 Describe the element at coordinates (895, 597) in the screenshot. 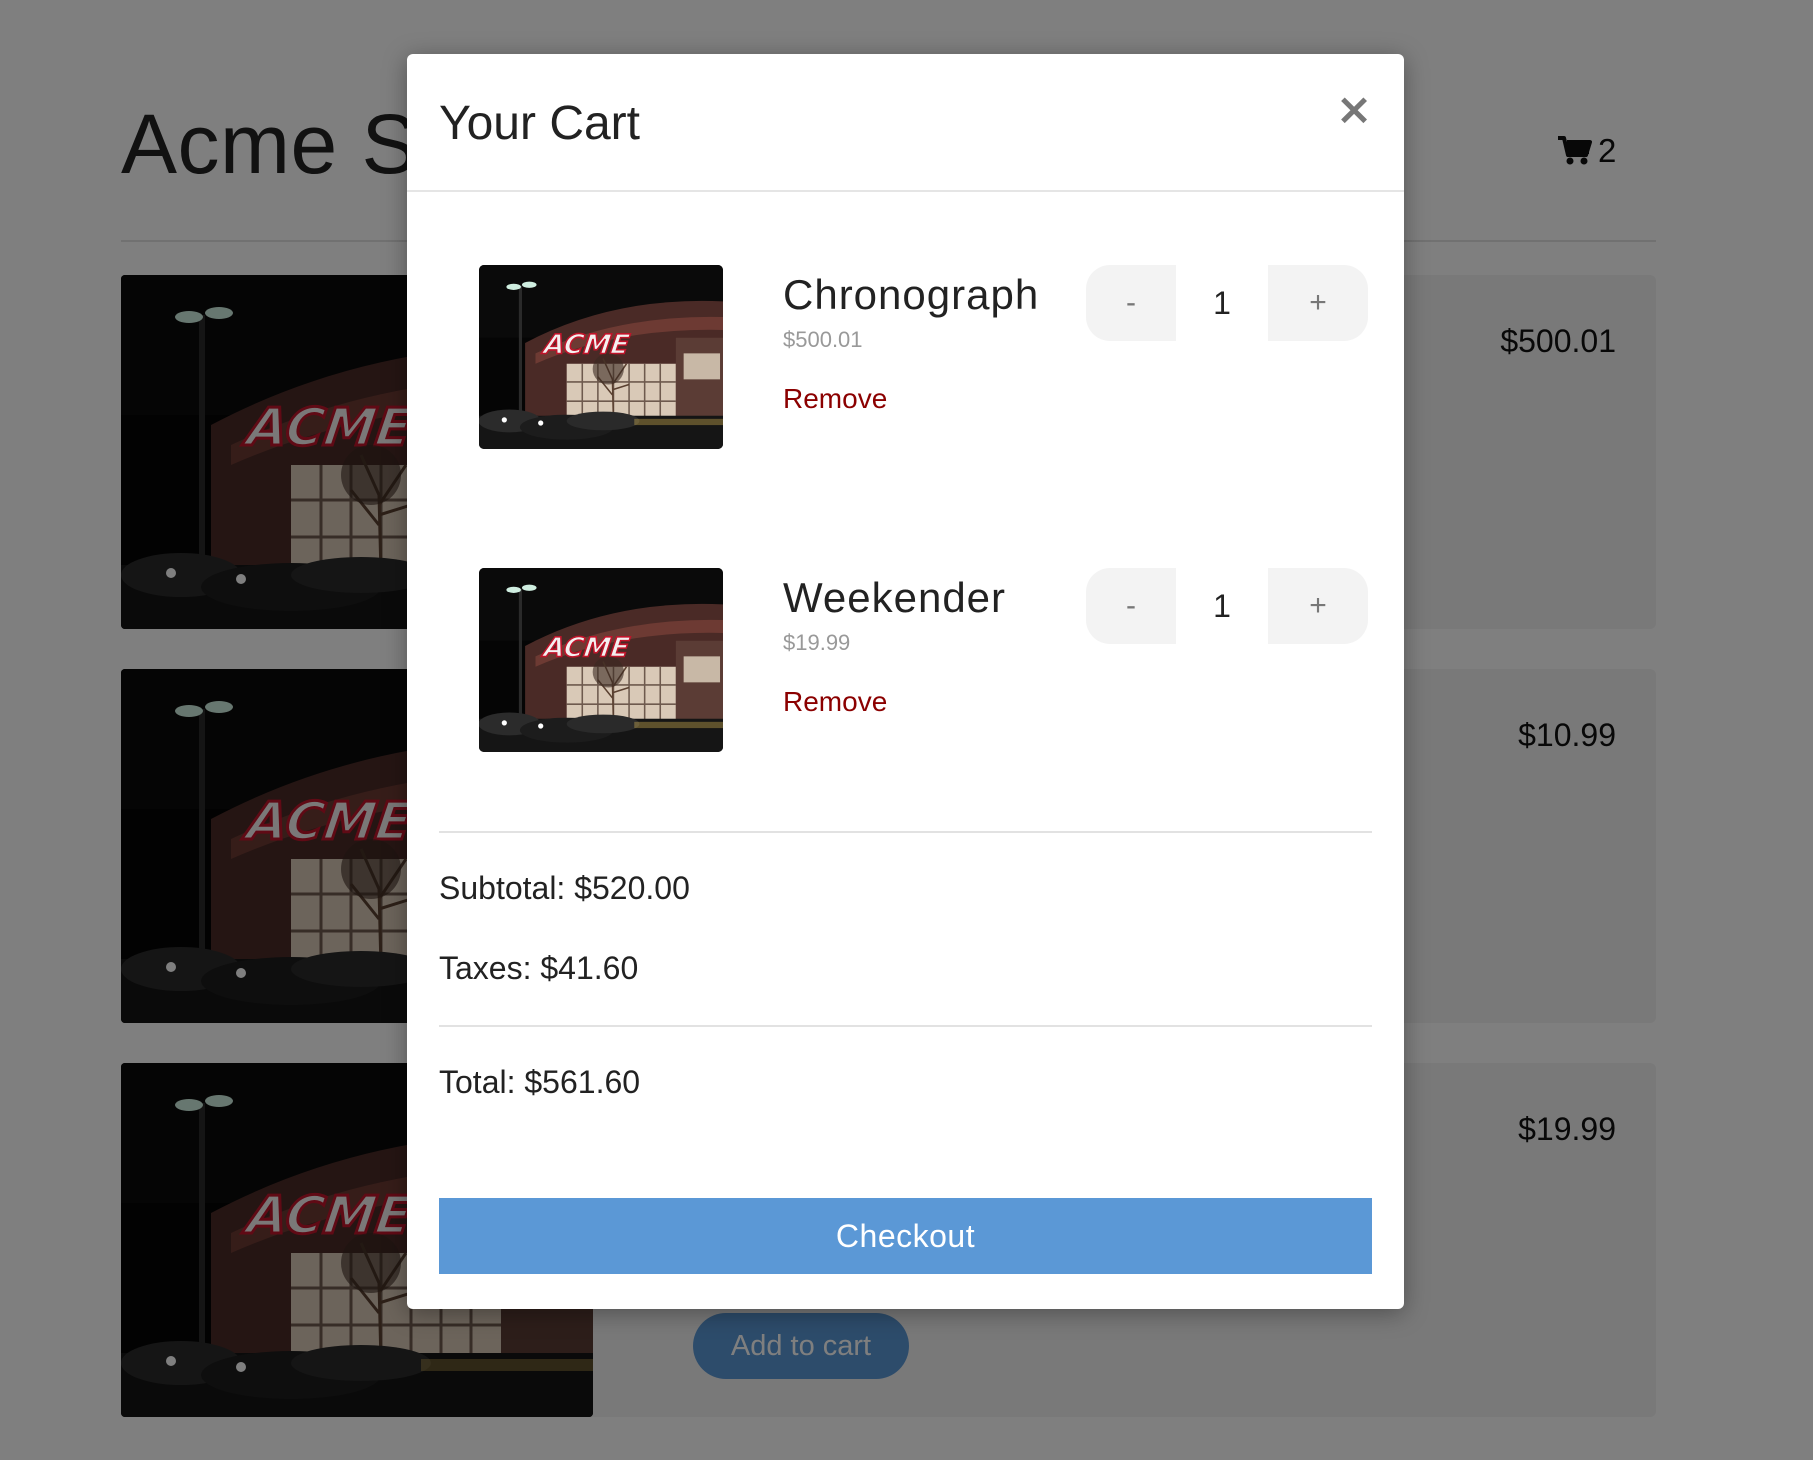

I see `item-name: Weekender` at that location.